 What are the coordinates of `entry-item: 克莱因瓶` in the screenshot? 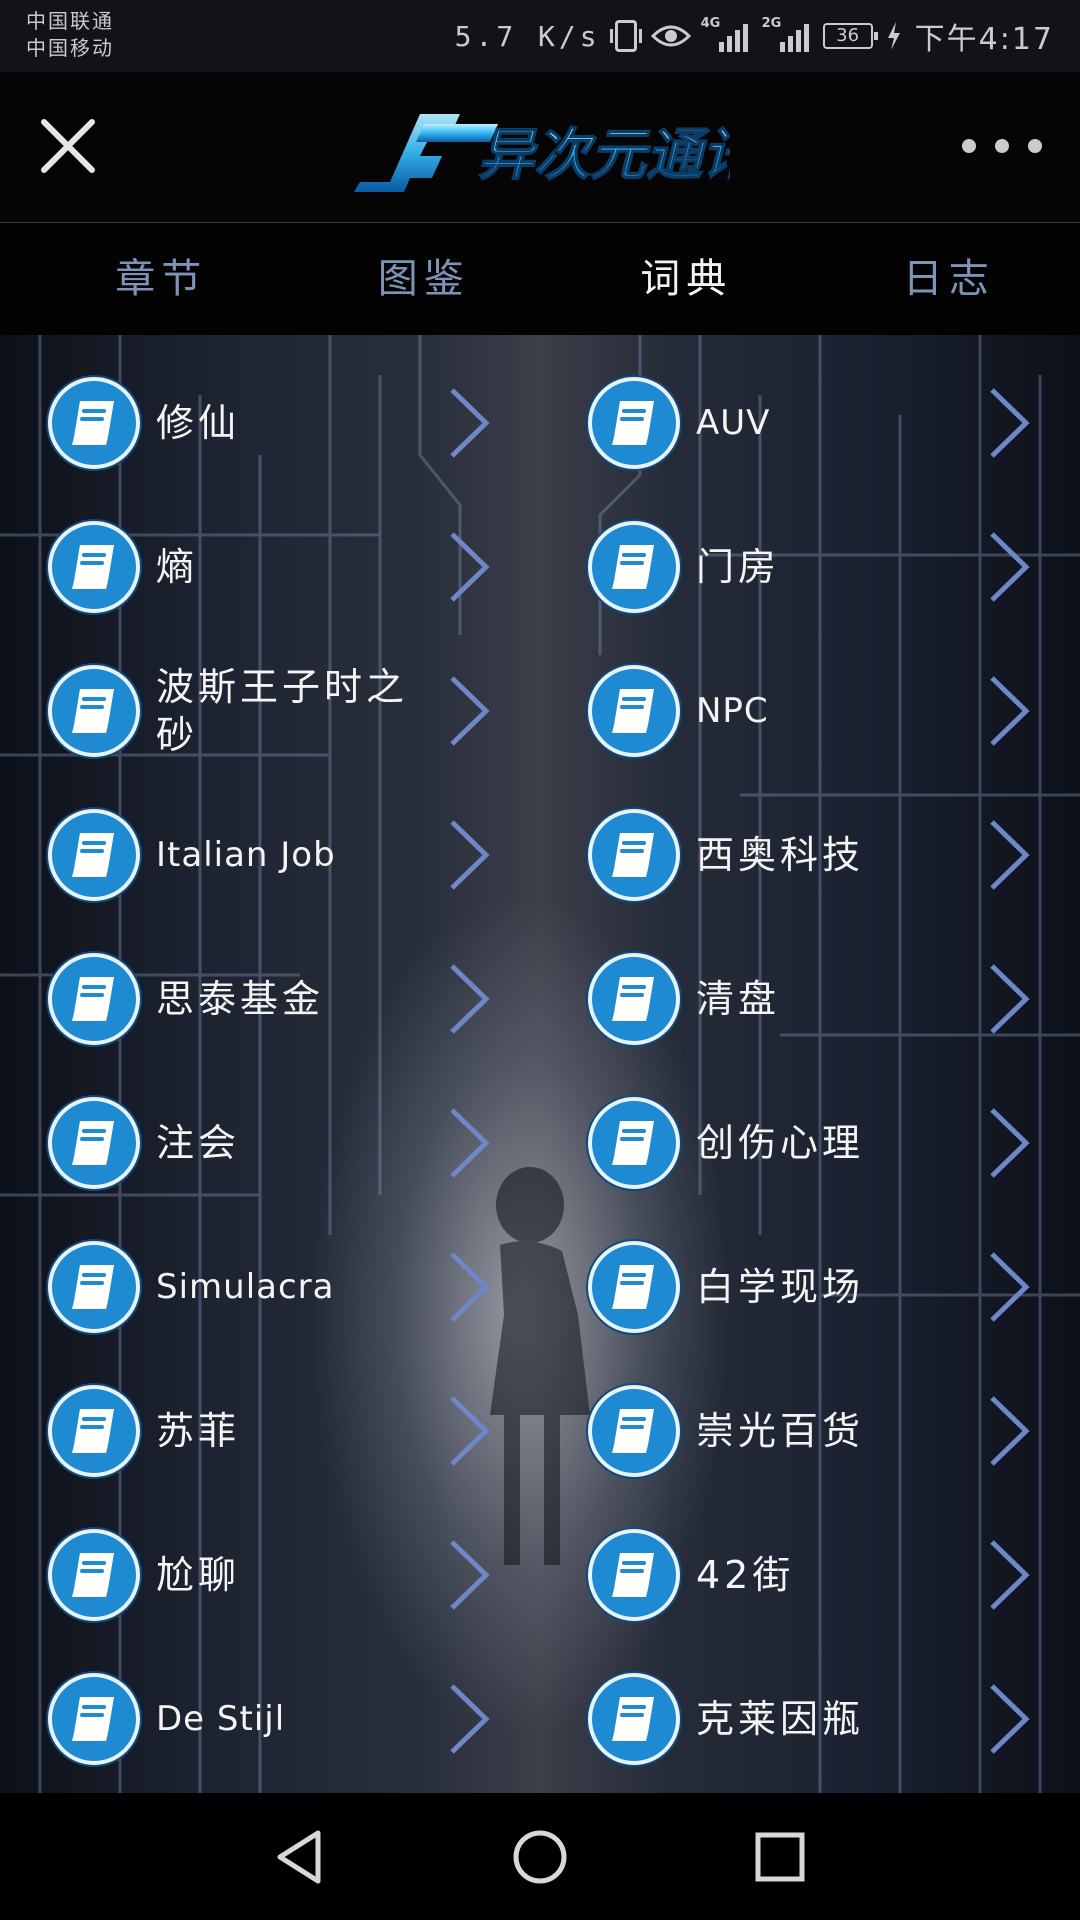 It's located at (834, 1719).